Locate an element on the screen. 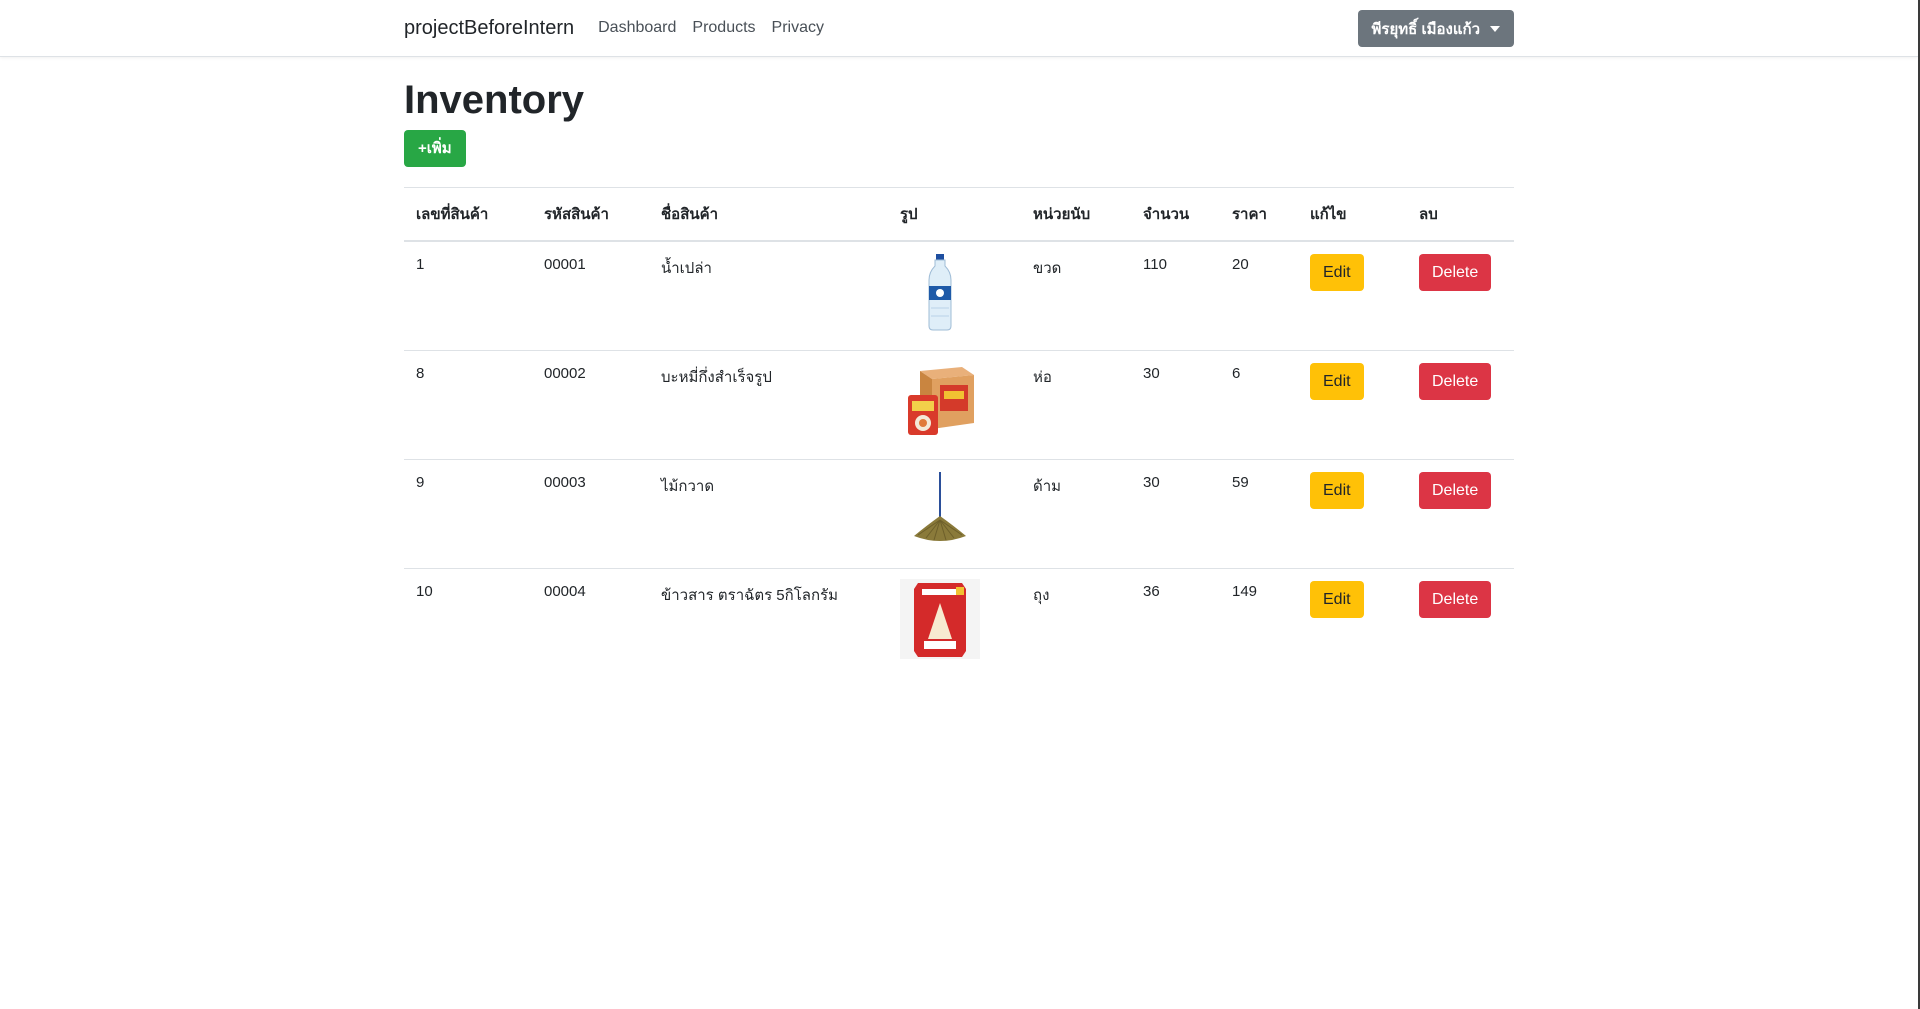 The width and height of the screenshot is (1920, 1009). rice-bag-image is located at coordinates (940, 619).